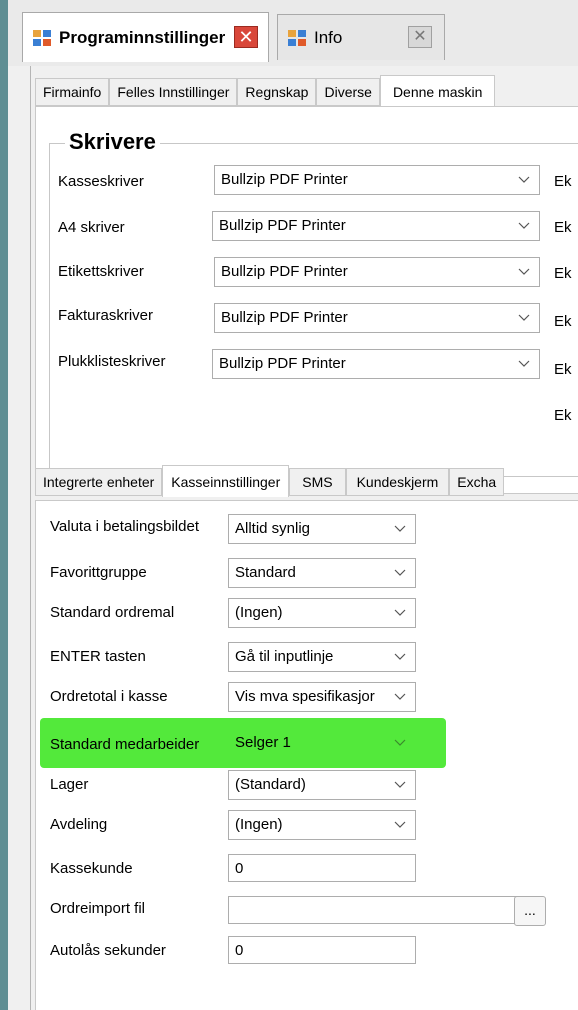 Image resolution: width=578 pixels, height=1010 pixels. I want to click on select-value: Vis mva spesifikasjor, so click(305, 696).